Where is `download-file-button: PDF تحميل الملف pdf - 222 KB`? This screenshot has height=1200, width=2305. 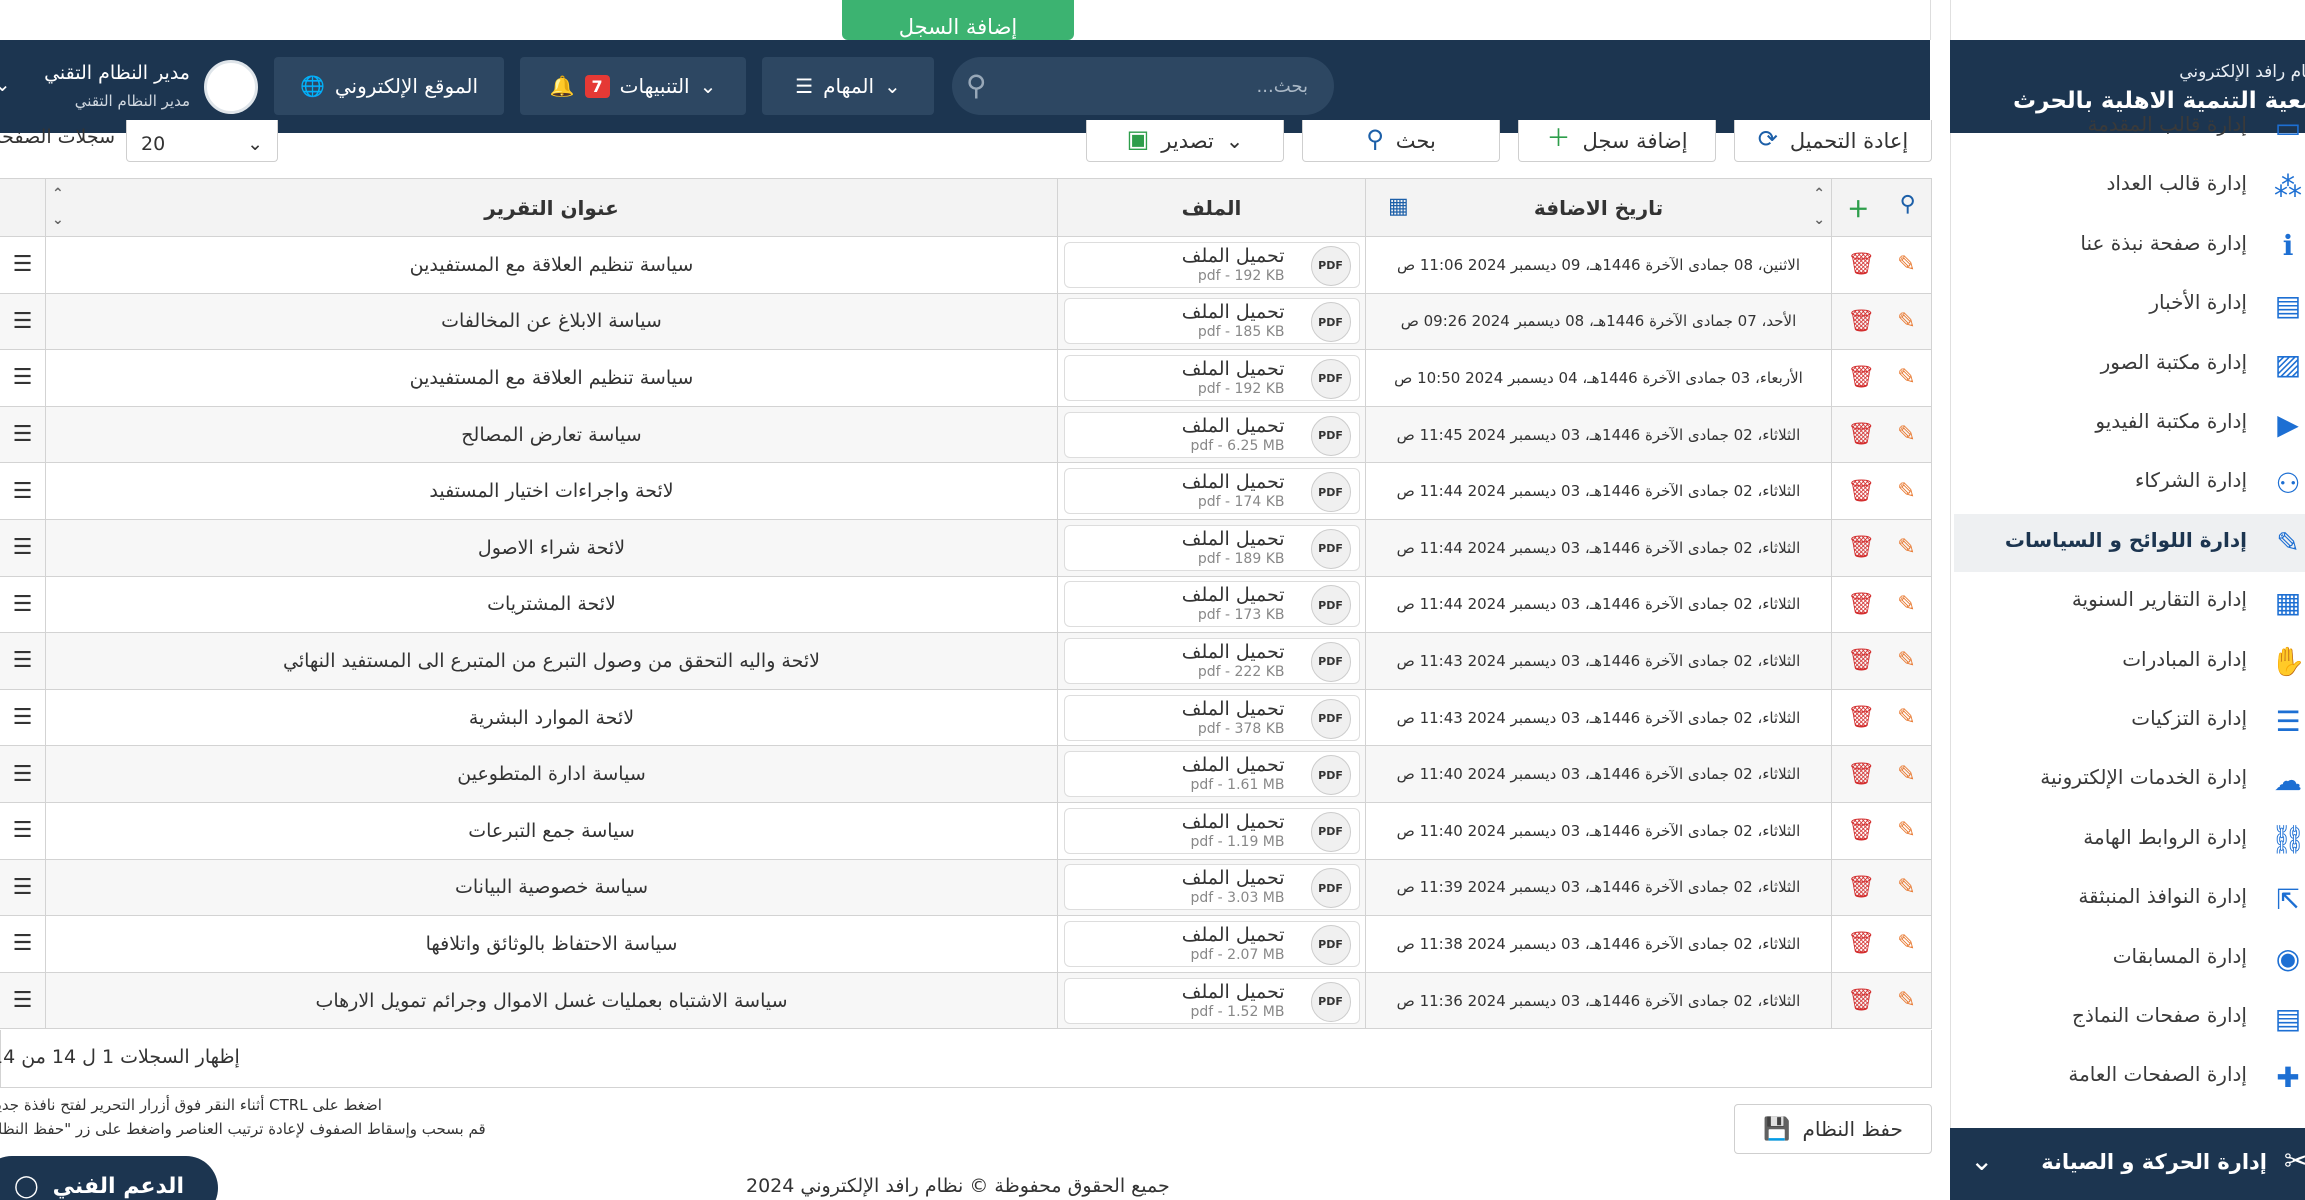
download-file-button: PDF تحميل الملف pdf - 222 KB is located at coordinates (1211, 660).